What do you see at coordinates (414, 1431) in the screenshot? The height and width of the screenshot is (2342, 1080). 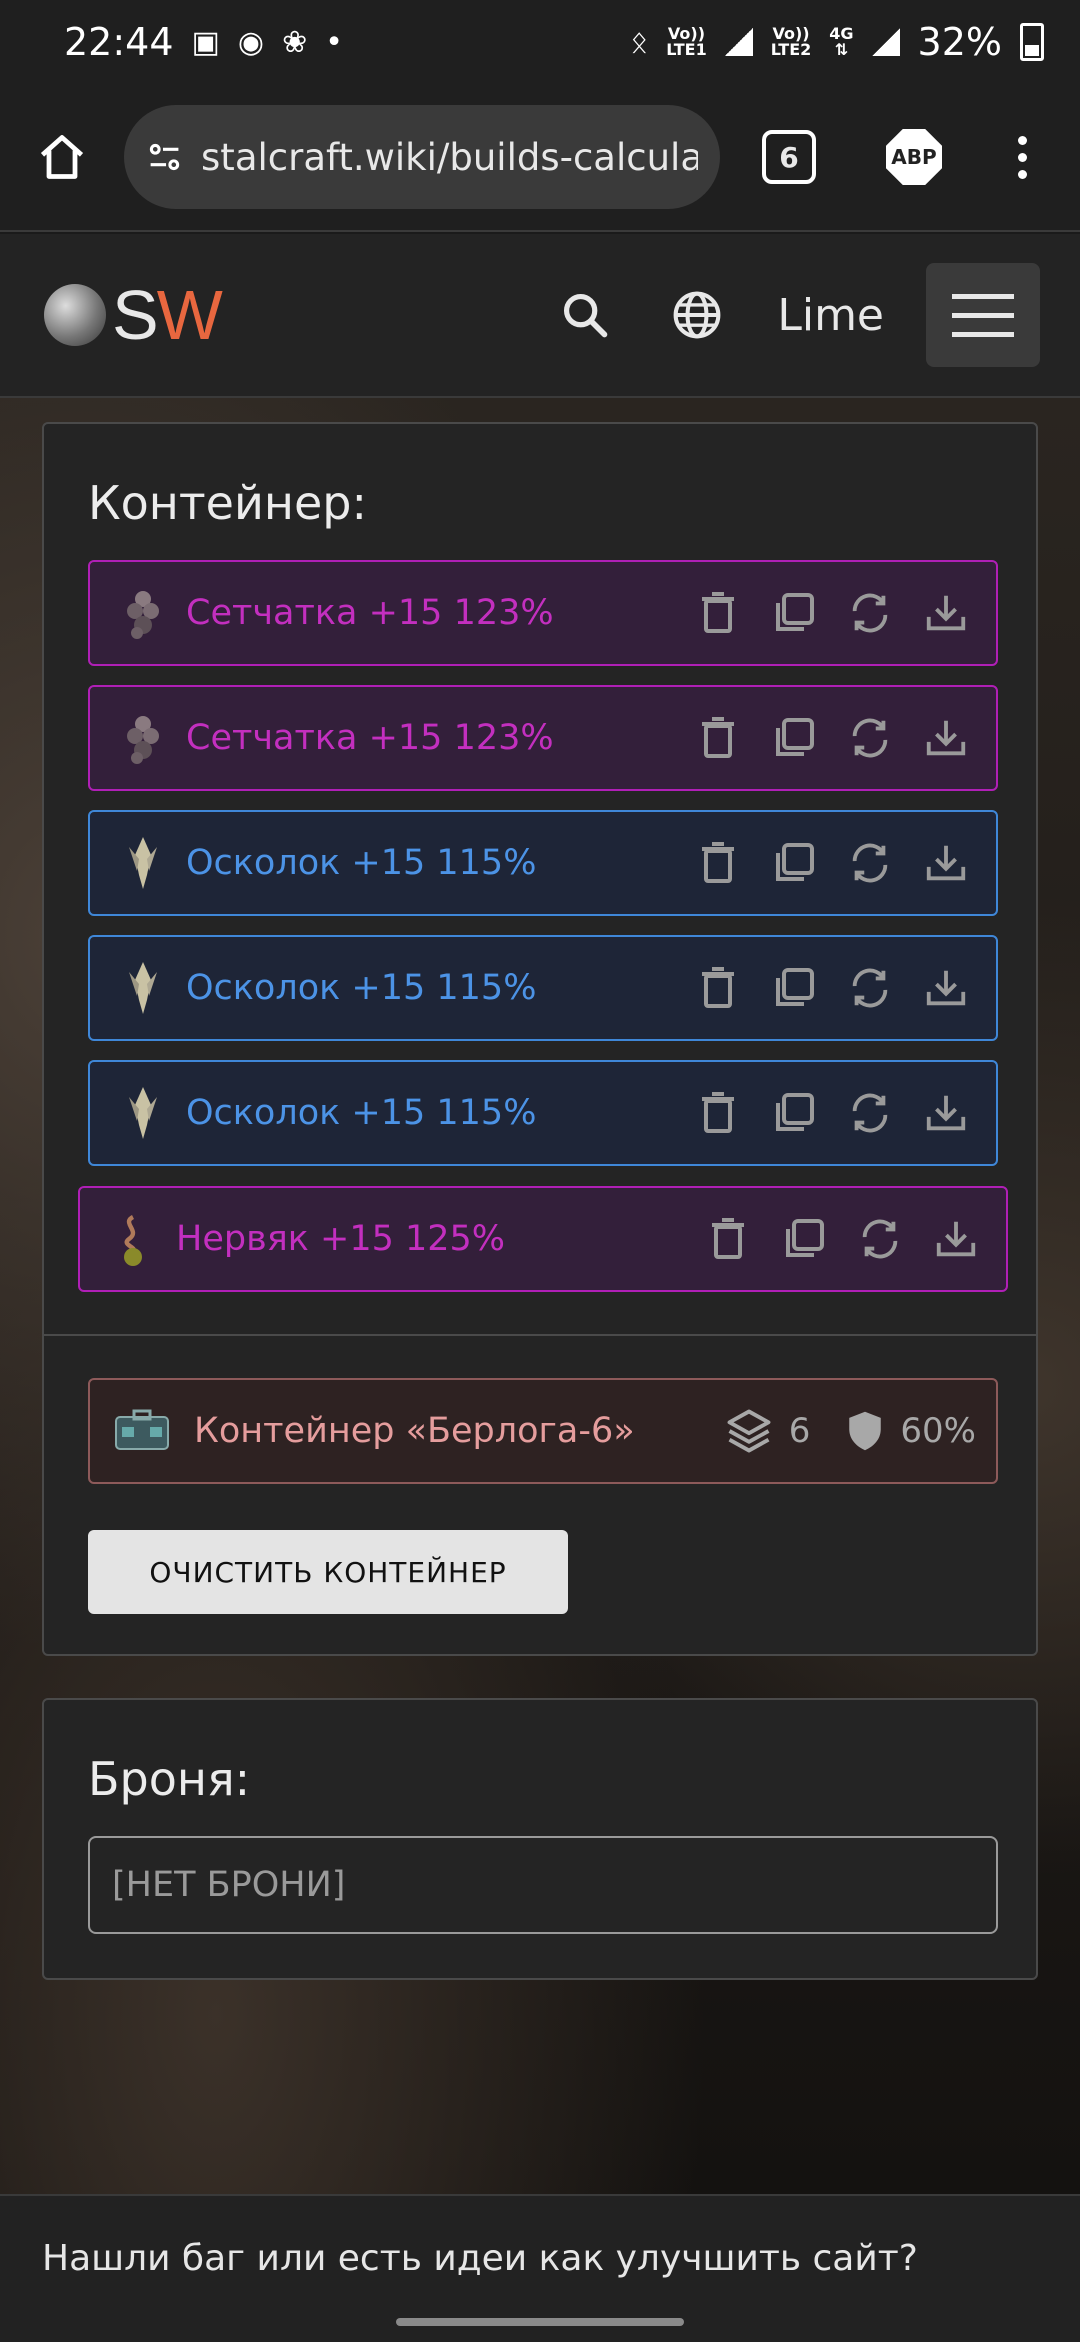 I see `container-name: Контейнер «Берлога-6»` at bounding box center [414, 1431].